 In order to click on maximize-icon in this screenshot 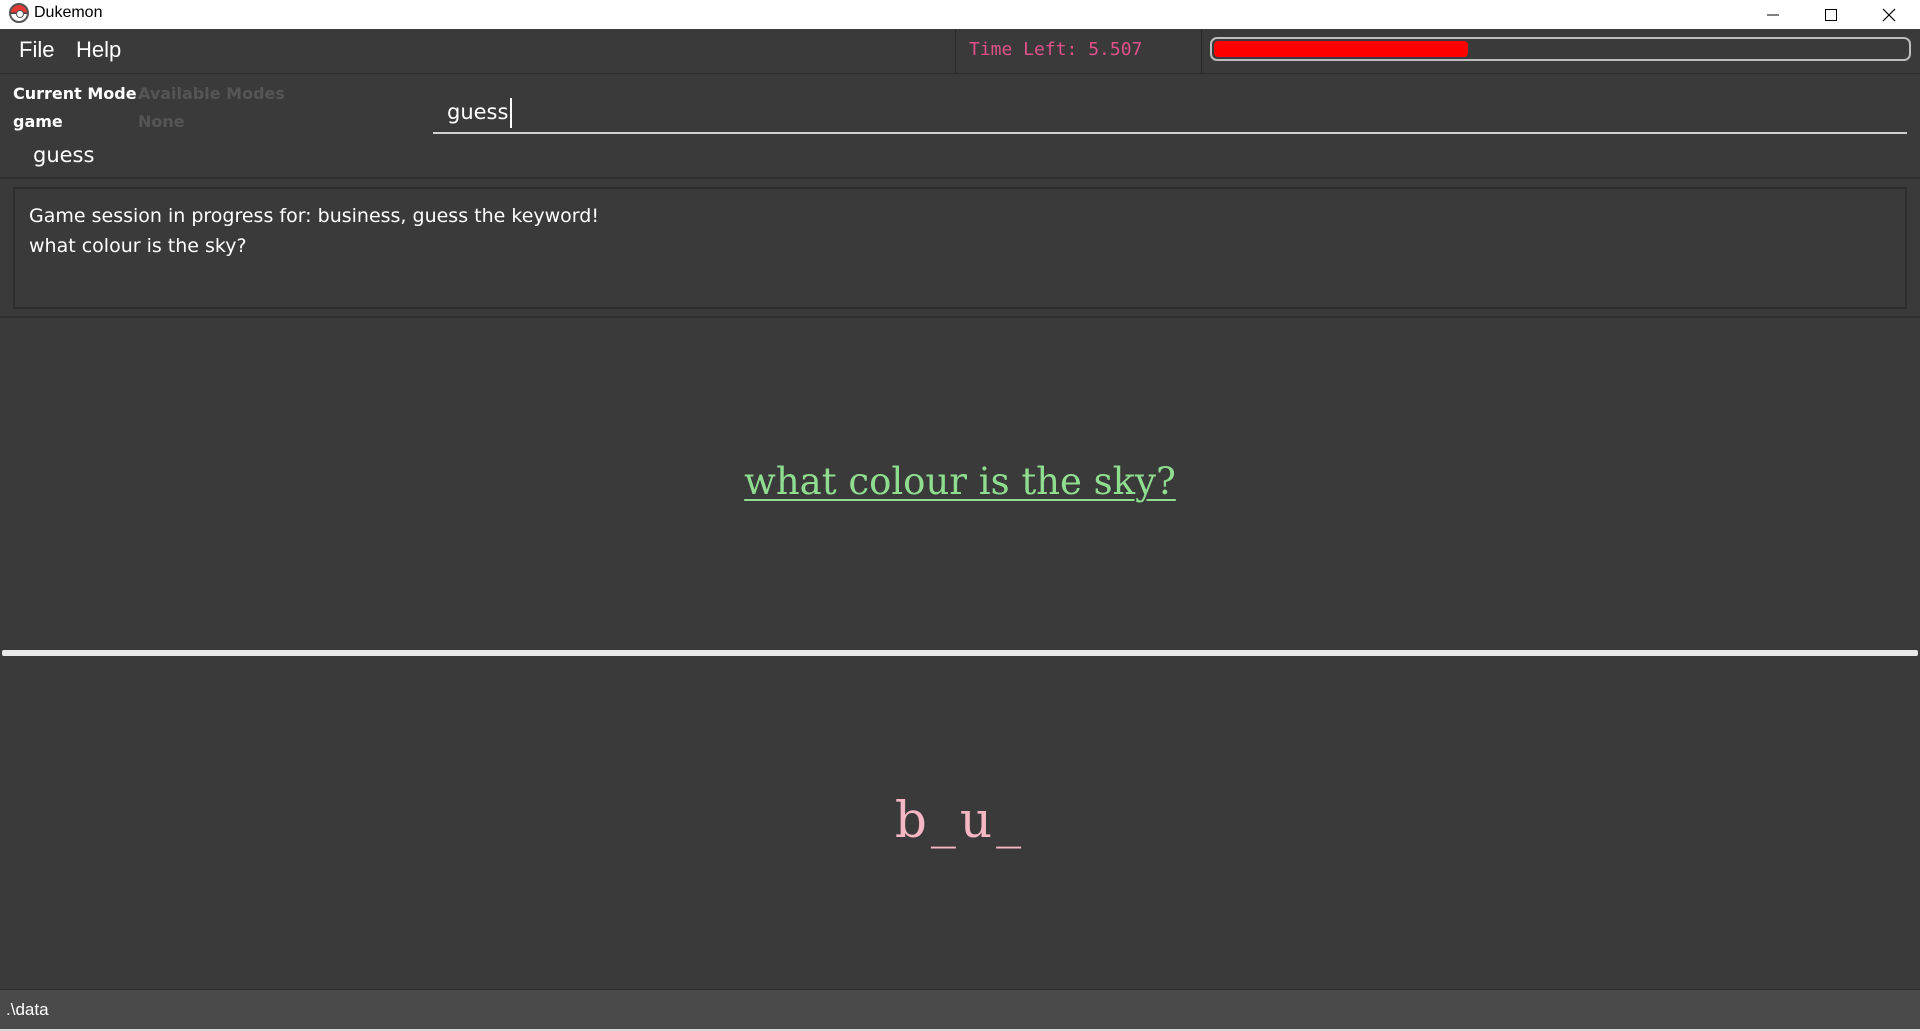, I will do `click(1831, 14)`.